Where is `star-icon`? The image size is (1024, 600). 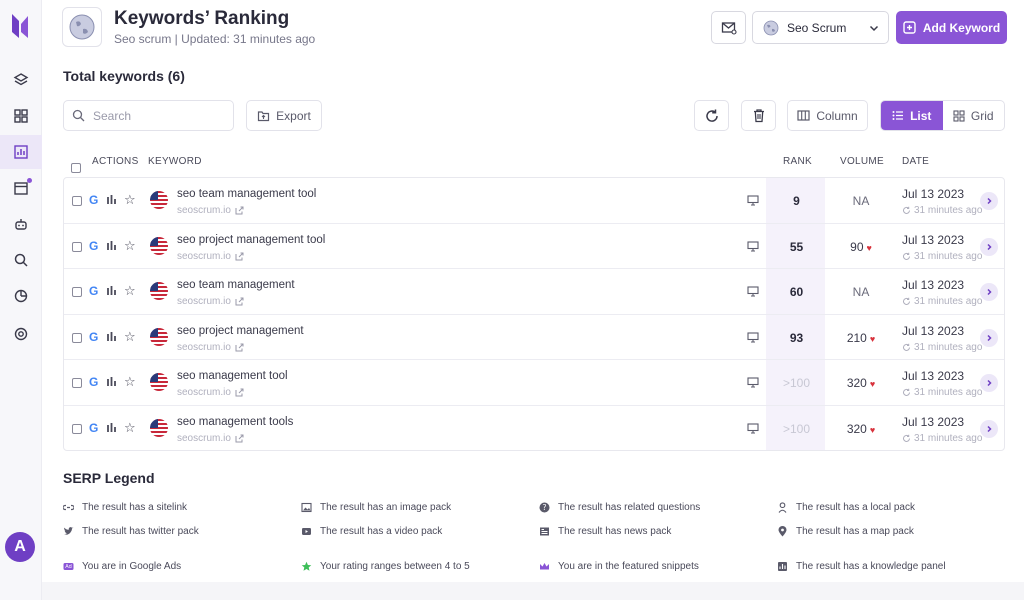
star-icon is located at coordinates (306, 566).